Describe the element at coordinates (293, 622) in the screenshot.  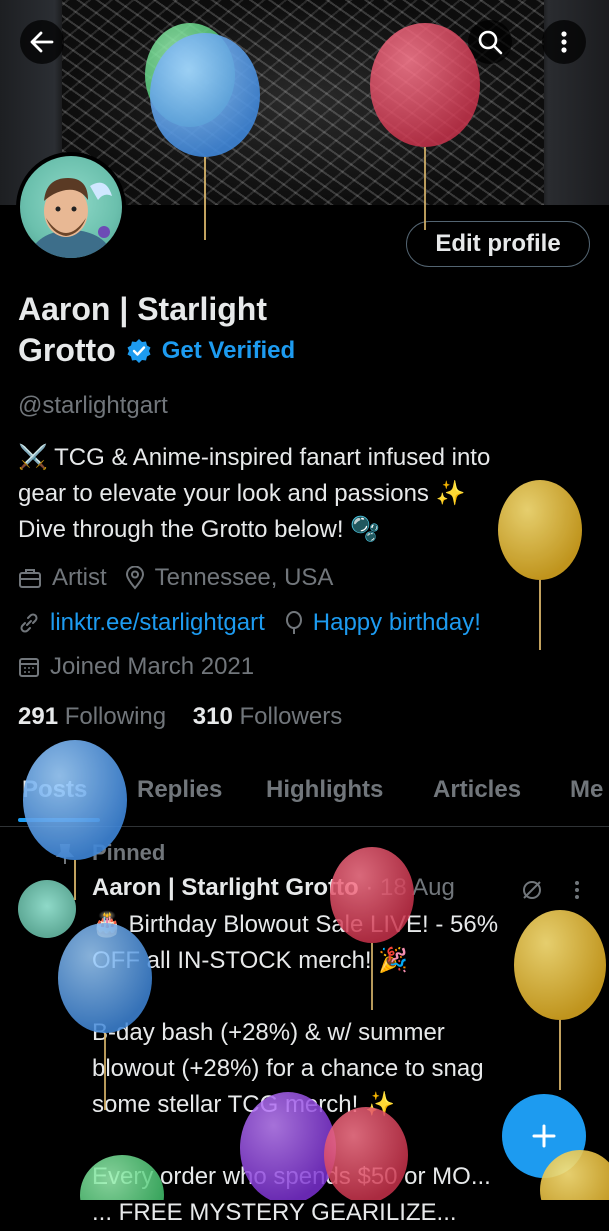
I see `balloon-icon` at that location.